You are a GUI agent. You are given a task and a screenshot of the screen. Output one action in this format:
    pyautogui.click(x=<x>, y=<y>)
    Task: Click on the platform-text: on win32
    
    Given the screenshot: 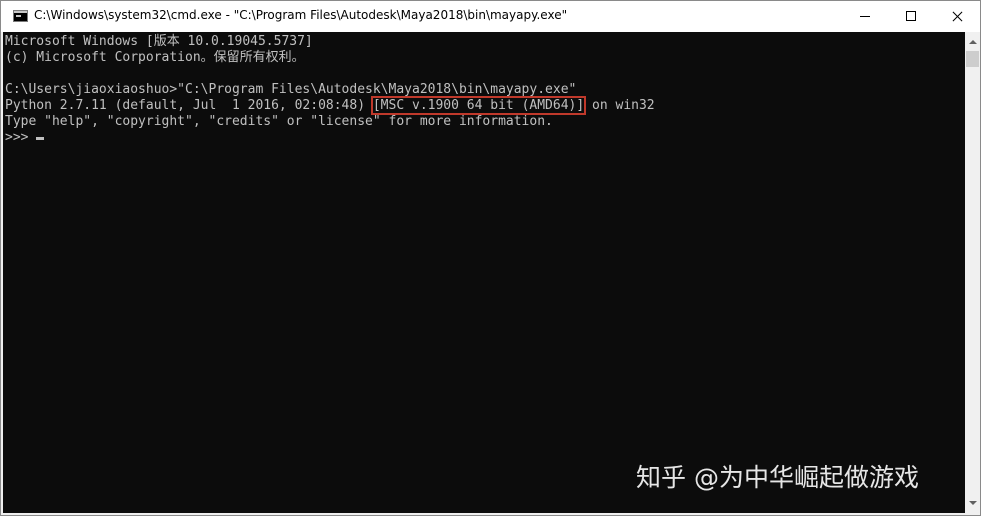 What is the action you would take?
    pyautogui.click(x=619, y=105)
    